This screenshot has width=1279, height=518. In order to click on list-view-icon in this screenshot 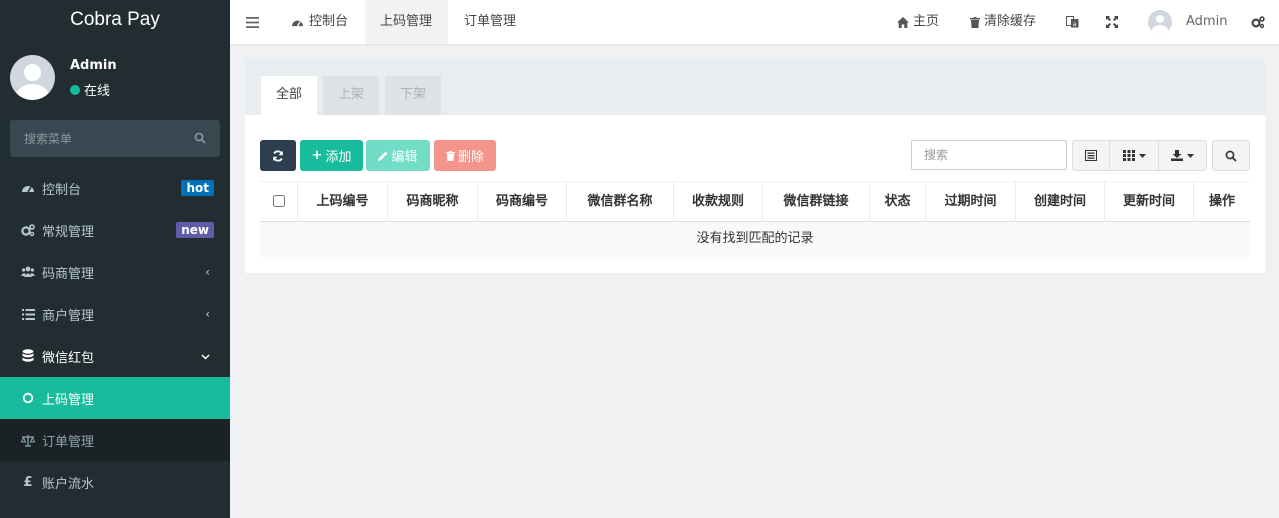, I will do `click(1091, 155)`.